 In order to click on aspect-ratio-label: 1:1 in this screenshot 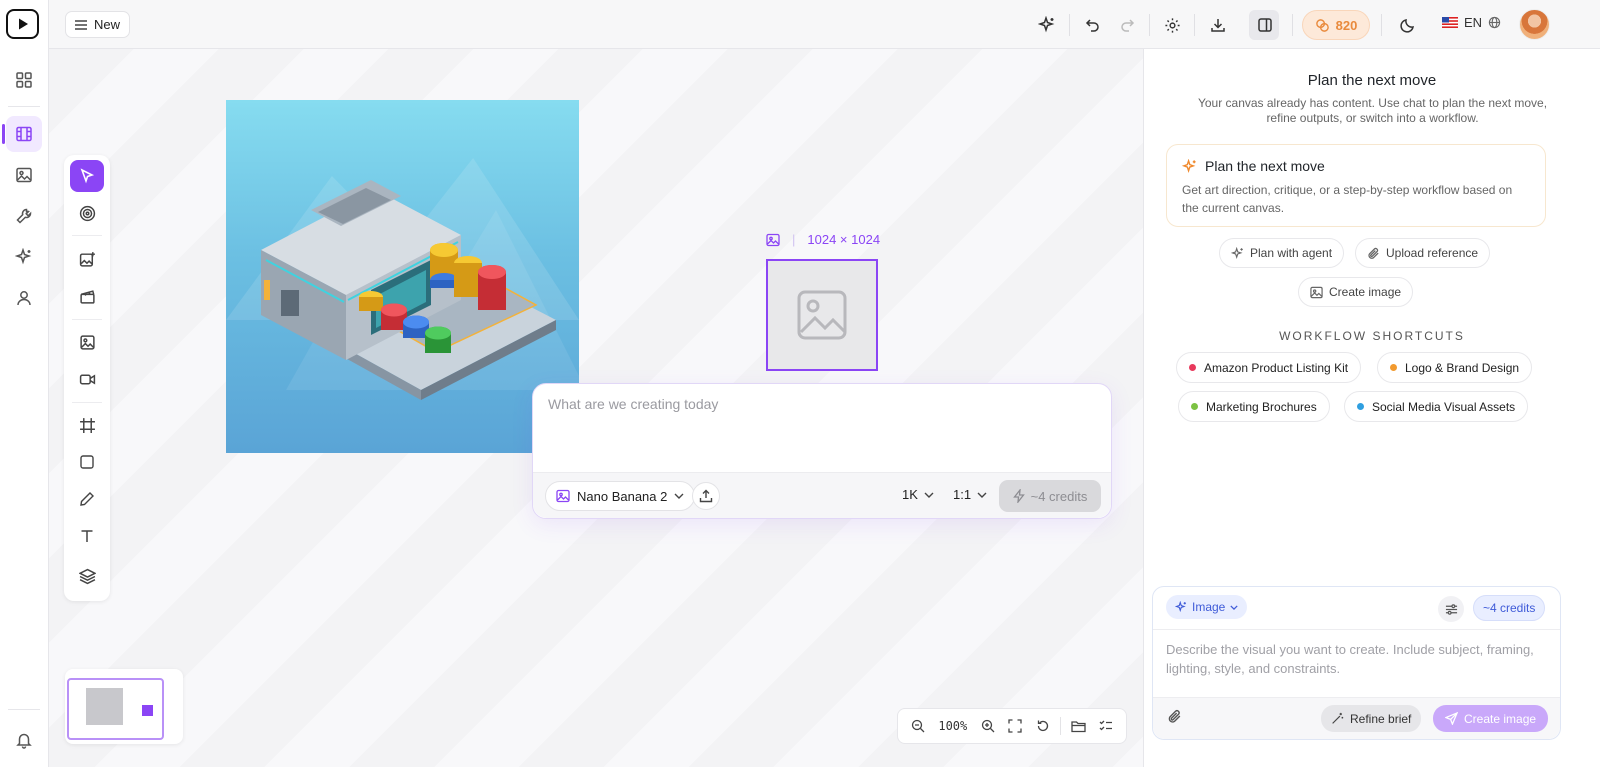, I will do `click(962, 494)`.